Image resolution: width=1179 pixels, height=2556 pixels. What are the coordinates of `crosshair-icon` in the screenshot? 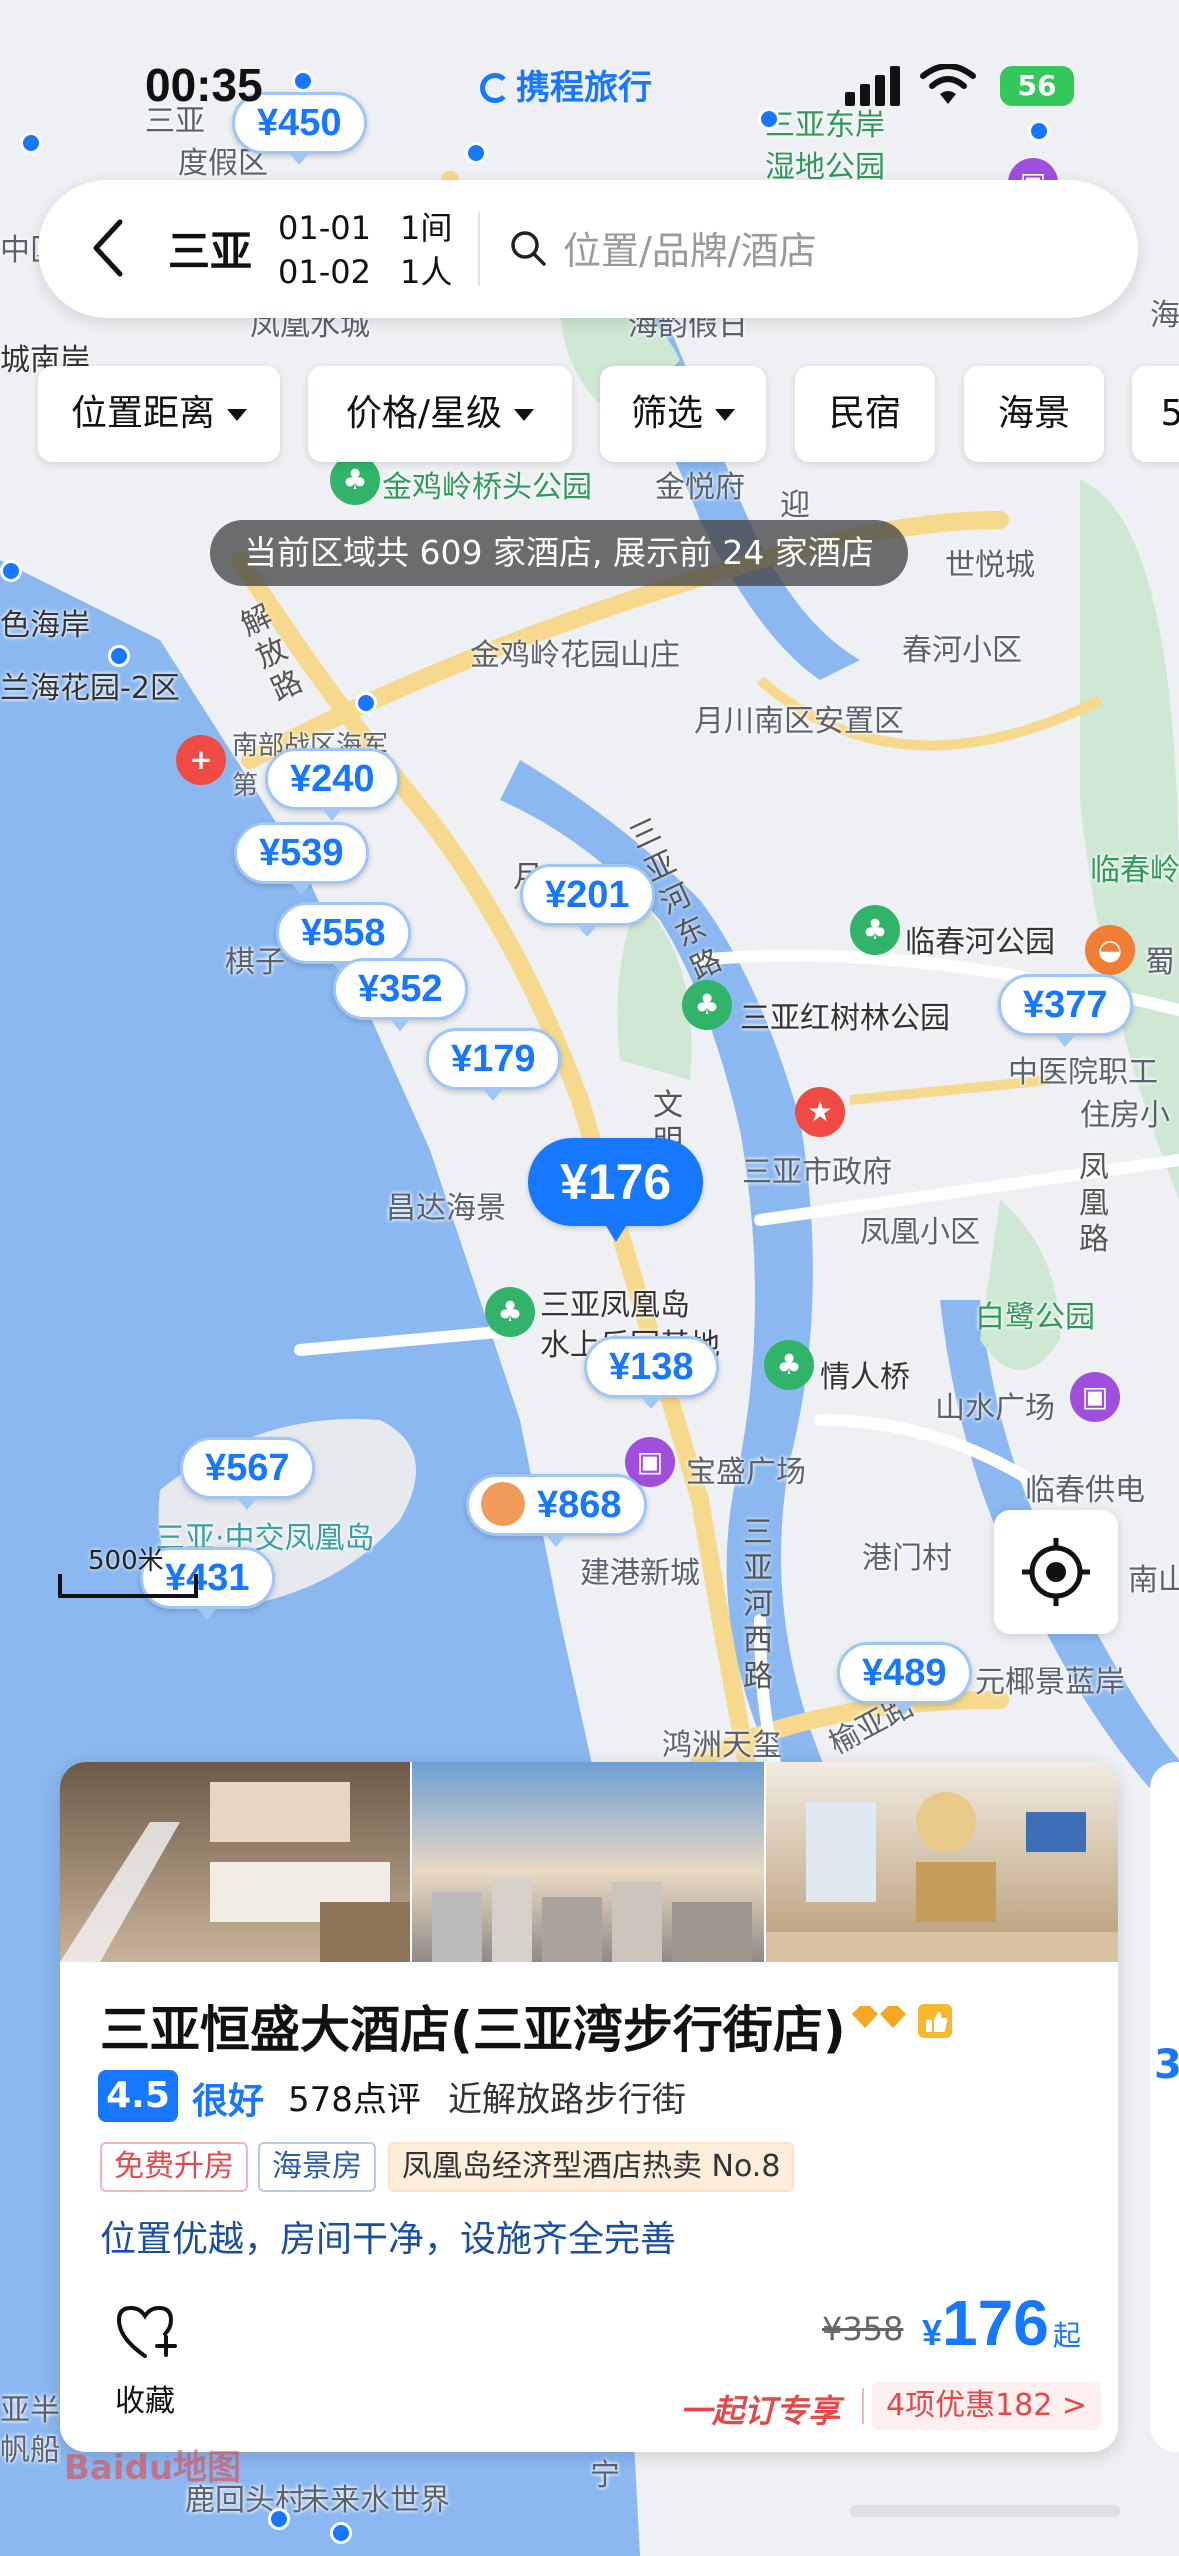 It's located at (1056, 1572).